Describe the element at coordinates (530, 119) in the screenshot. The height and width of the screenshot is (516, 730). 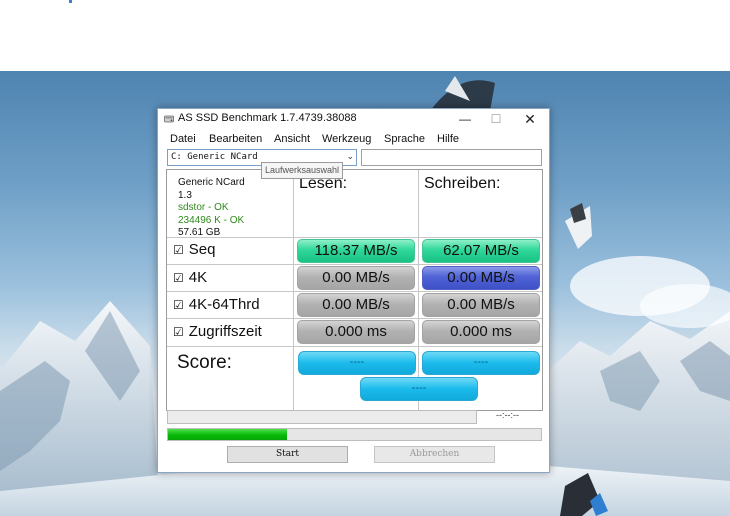
I see `close-button: ✕` at that location.